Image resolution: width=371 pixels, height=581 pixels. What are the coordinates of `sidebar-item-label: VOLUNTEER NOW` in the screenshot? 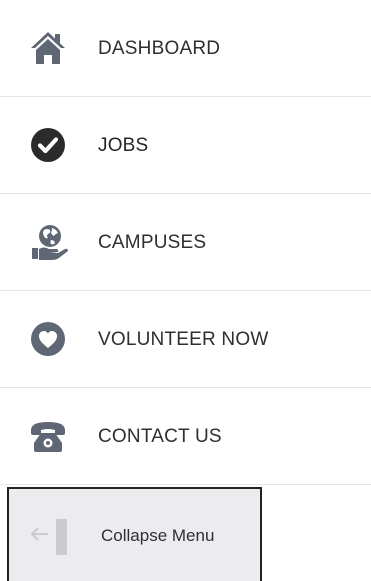 It's located at (183, 339).